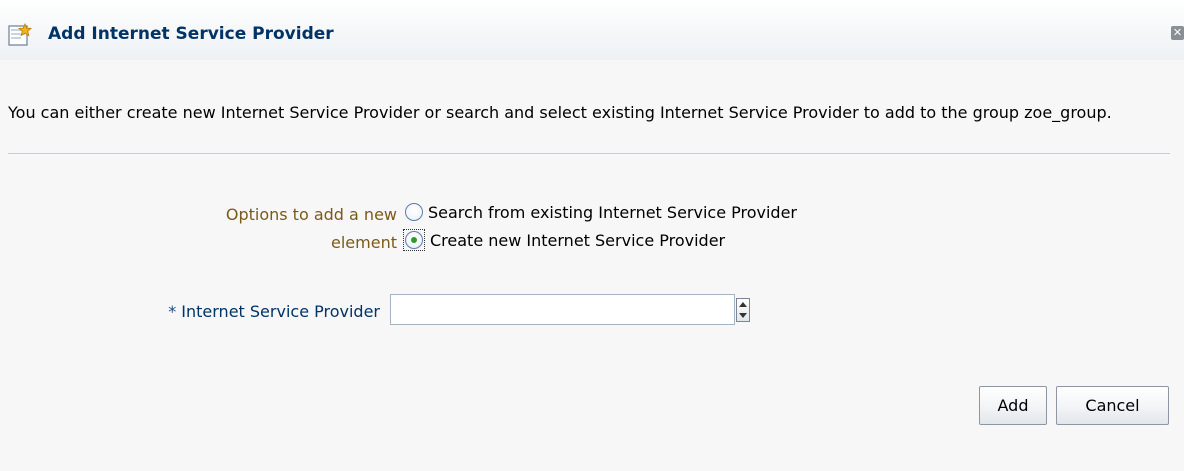  What do you see at coordinates (1177, 33) in the screenshot?
I see `close-icon: ✕` at bounding box center [1177, 33].